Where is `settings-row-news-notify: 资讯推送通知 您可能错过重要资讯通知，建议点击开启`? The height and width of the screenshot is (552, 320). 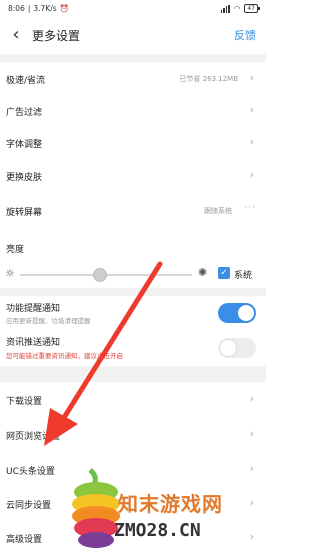 settings-row-news-notify: 资讯推送通知 您可能错过重要资讯通知，建议点击开启 is located at coordinates (133, 348).